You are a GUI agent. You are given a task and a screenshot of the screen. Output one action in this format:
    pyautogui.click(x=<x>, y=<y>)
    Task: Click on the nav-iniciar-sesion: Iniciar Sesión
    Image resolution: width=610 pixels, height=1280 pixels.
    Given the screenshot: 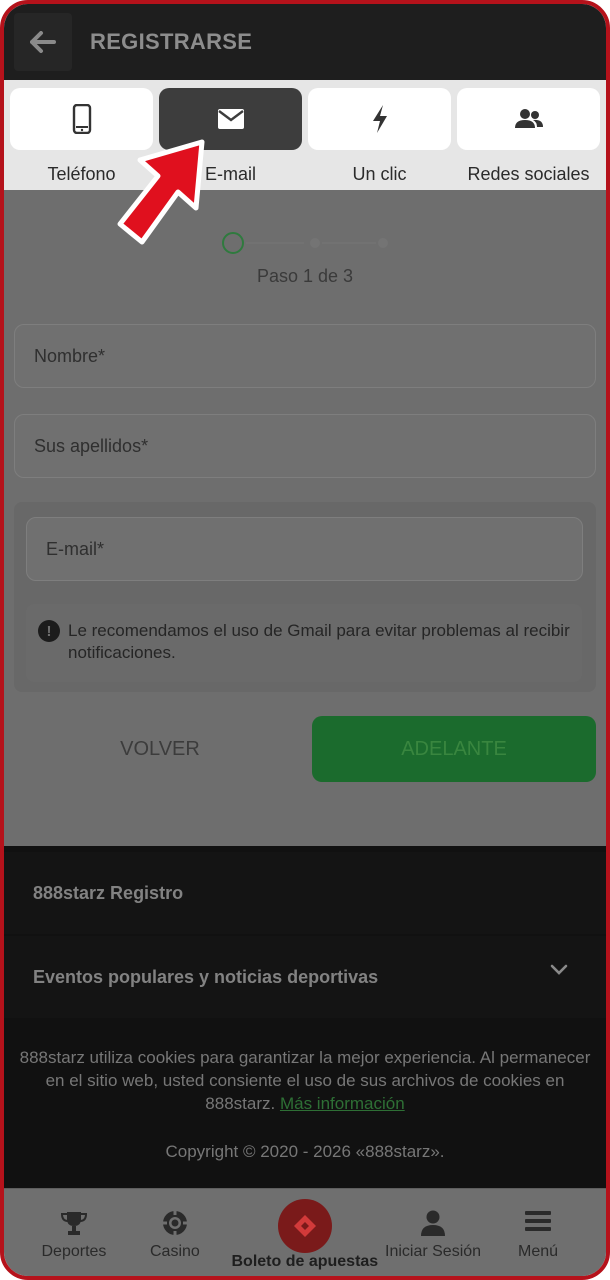 What is the action you would take?
    pyautogui.click(x=433, y=1232)
    